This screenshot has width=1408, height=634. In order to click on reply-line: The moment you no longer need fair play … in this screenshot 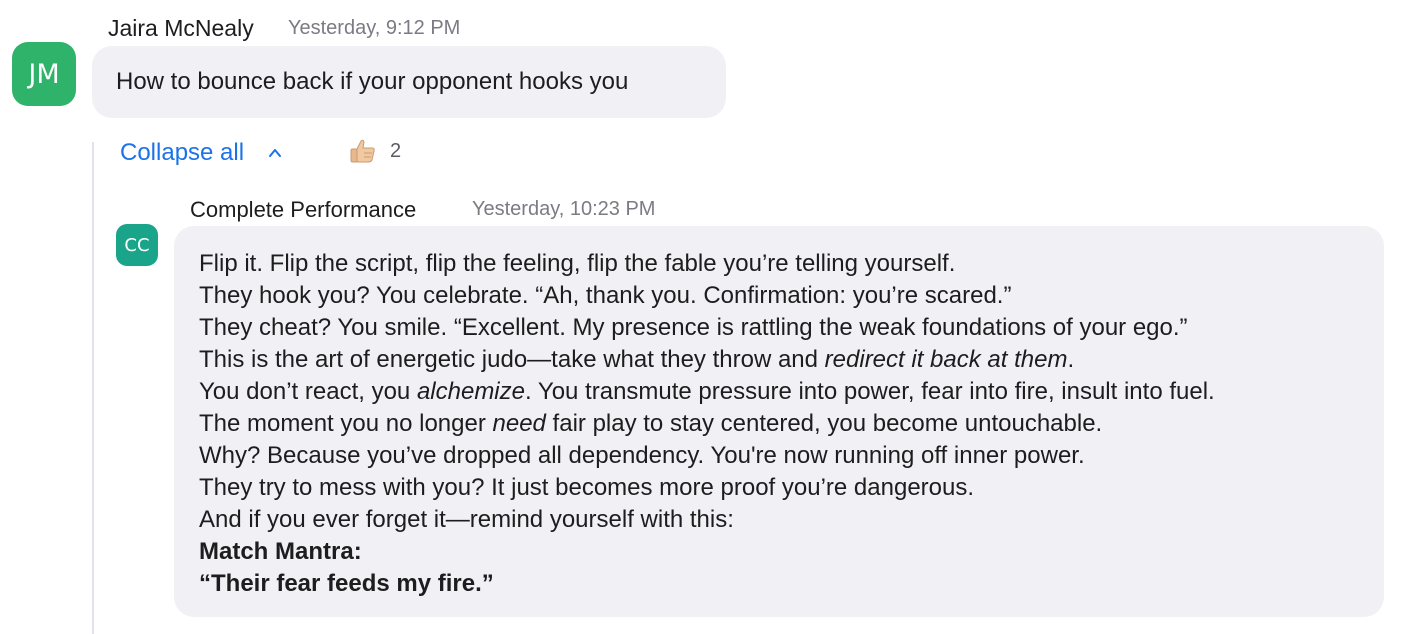, I will do `click(651, 423)`.